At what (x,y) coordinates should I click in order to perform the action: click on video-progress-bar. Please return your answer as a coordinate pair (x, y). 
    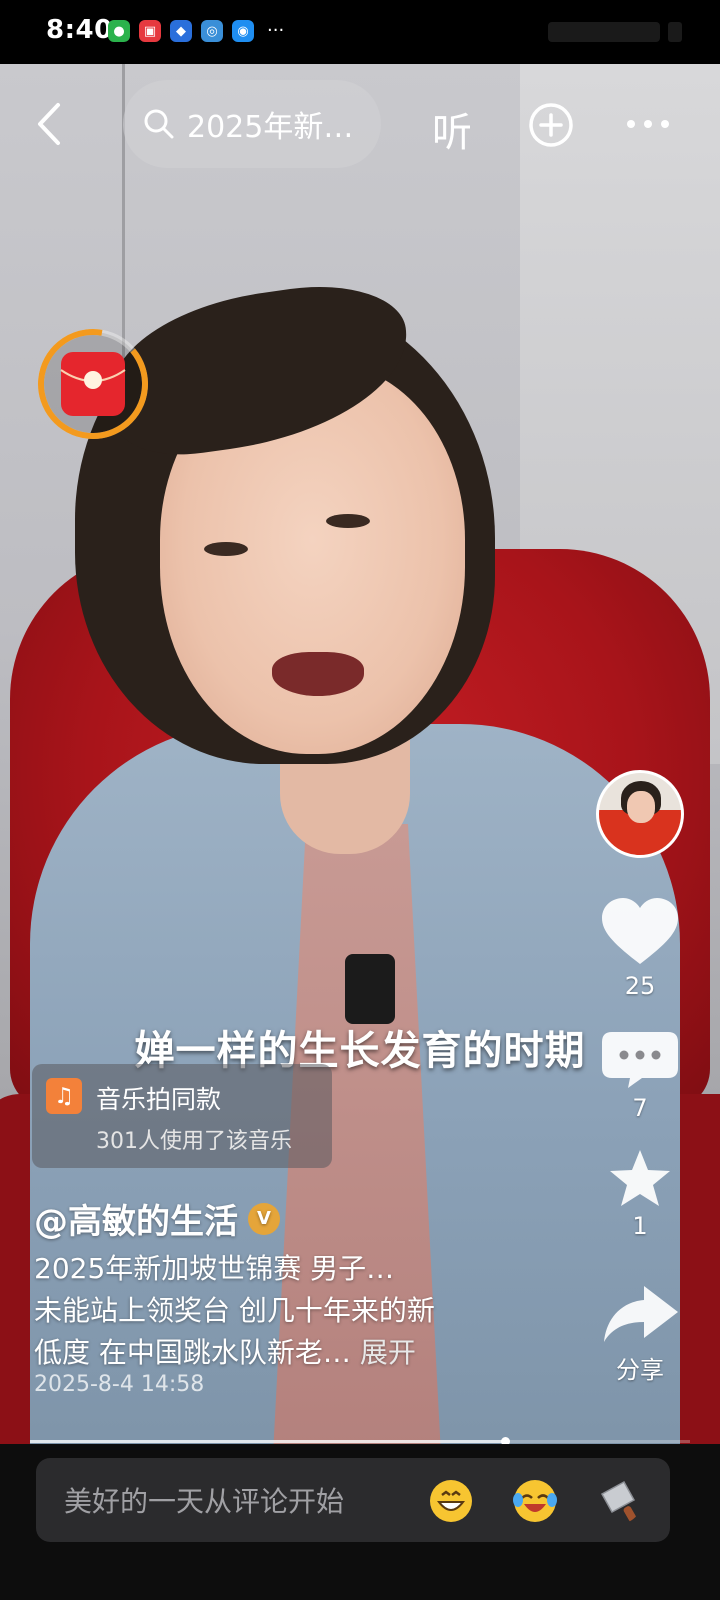
    Looking at the image, I should click on (360, 1441).